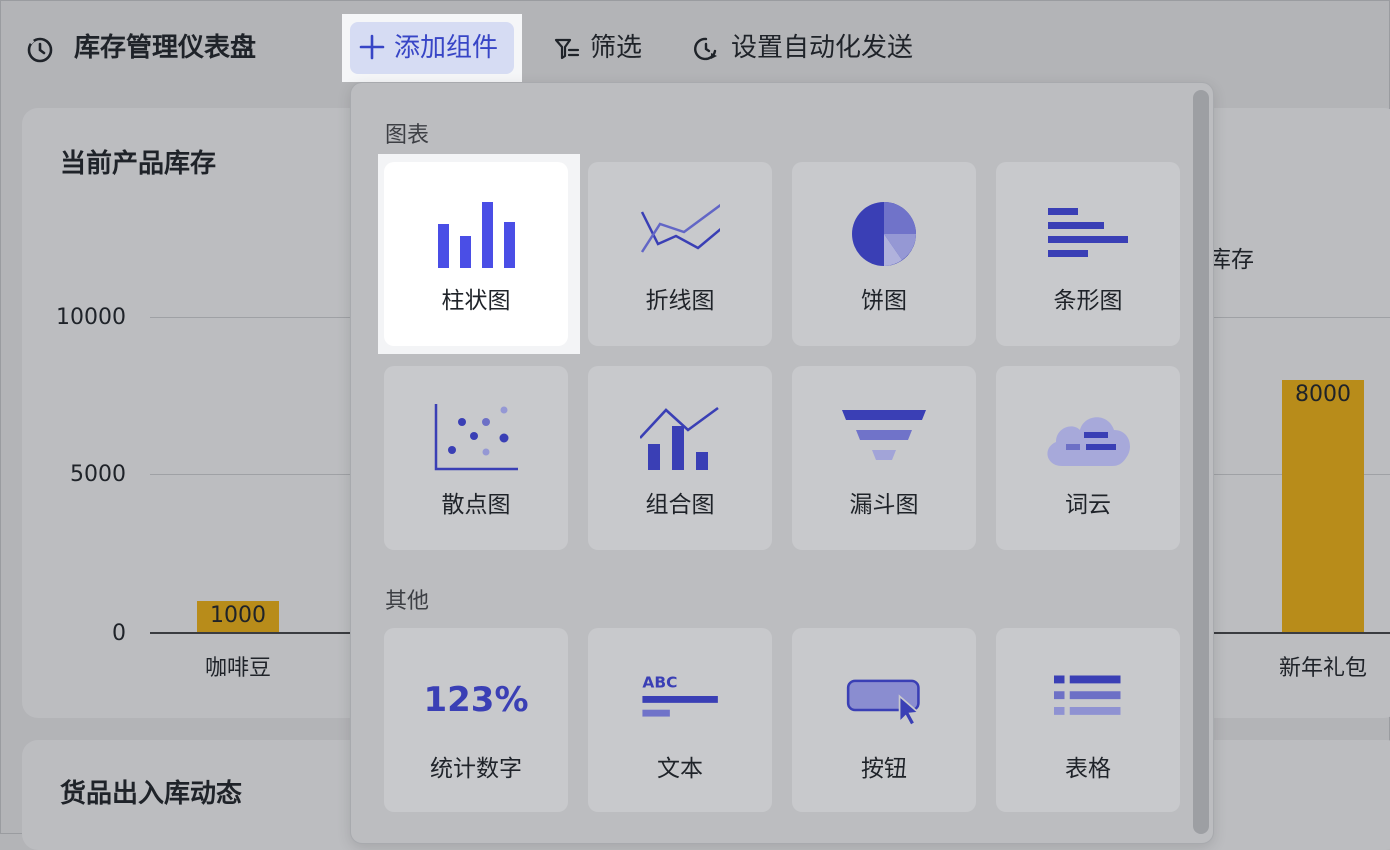 This screenshot has height=850, width=1390. What do you see at coordinates (567, 49) in the screenshot?
I see `filter-icon` at bounding box center [567, 49].